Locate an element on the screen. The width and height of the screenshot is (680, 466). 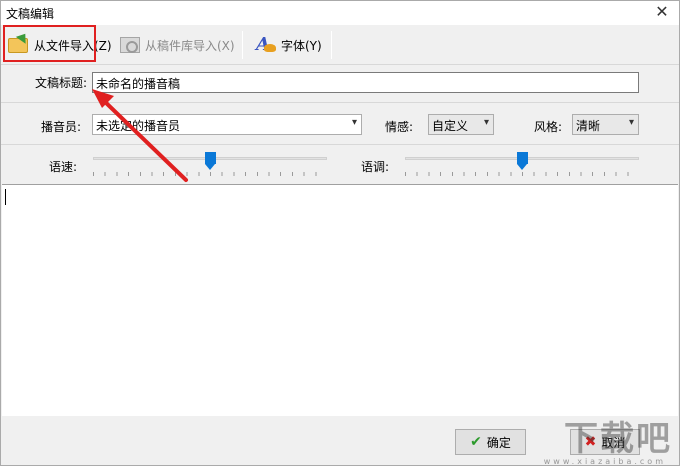
close-icon: ✕ is located at coordinates (662, 12).